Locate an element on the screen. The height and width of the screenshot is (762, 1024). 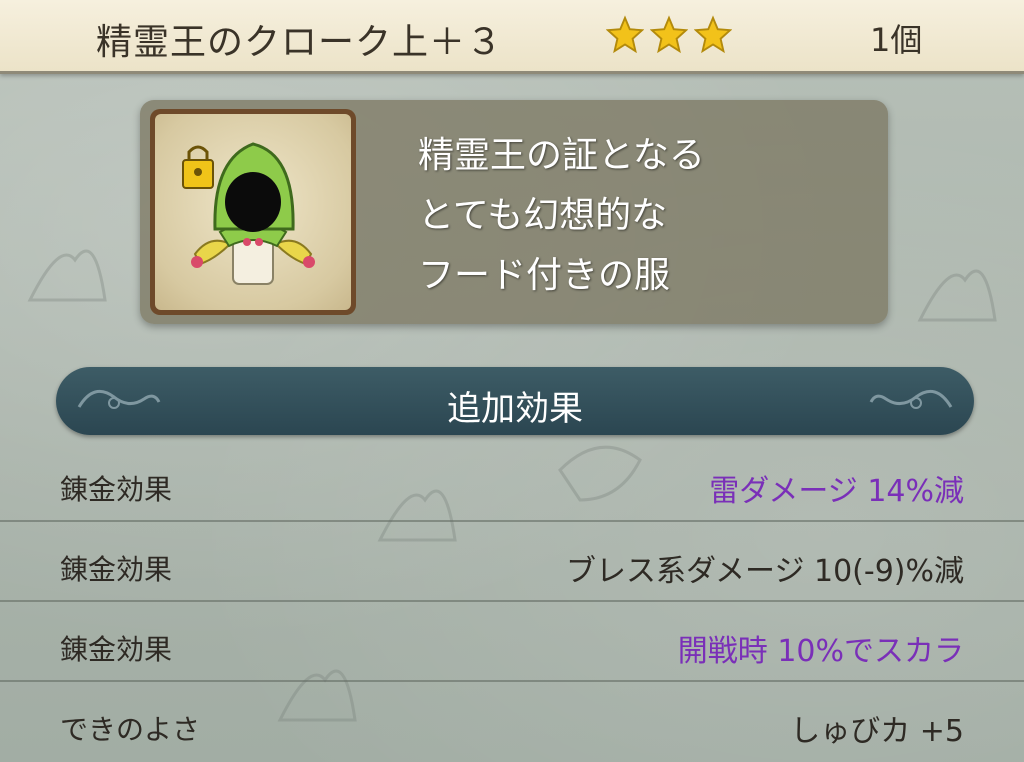
item-icon-frame is located at coordinates (253, 212).